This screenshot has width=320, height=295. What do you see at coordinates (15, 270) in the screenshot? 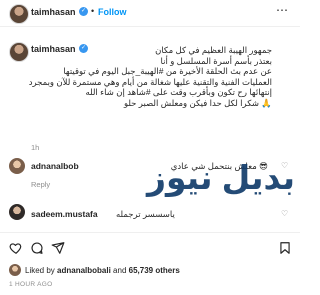
I see `liker-avatar` at bounding box center [15, 270].